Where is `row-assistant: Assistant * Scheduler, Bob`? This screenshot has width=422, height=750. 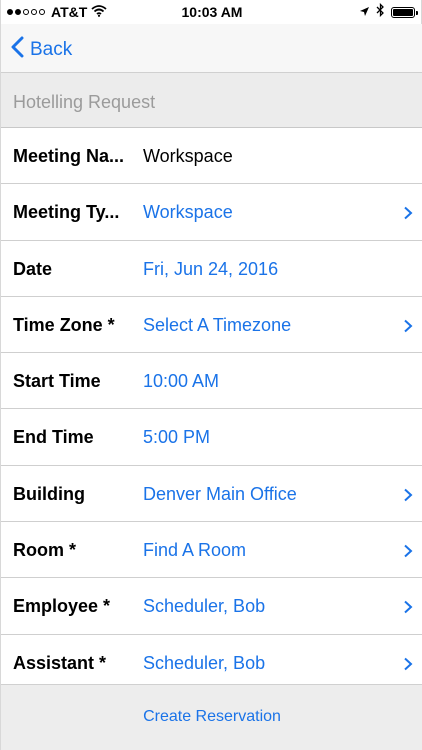
row-assistant: Assistant * Scheduler, Bob is located at coordinates (211, 662).